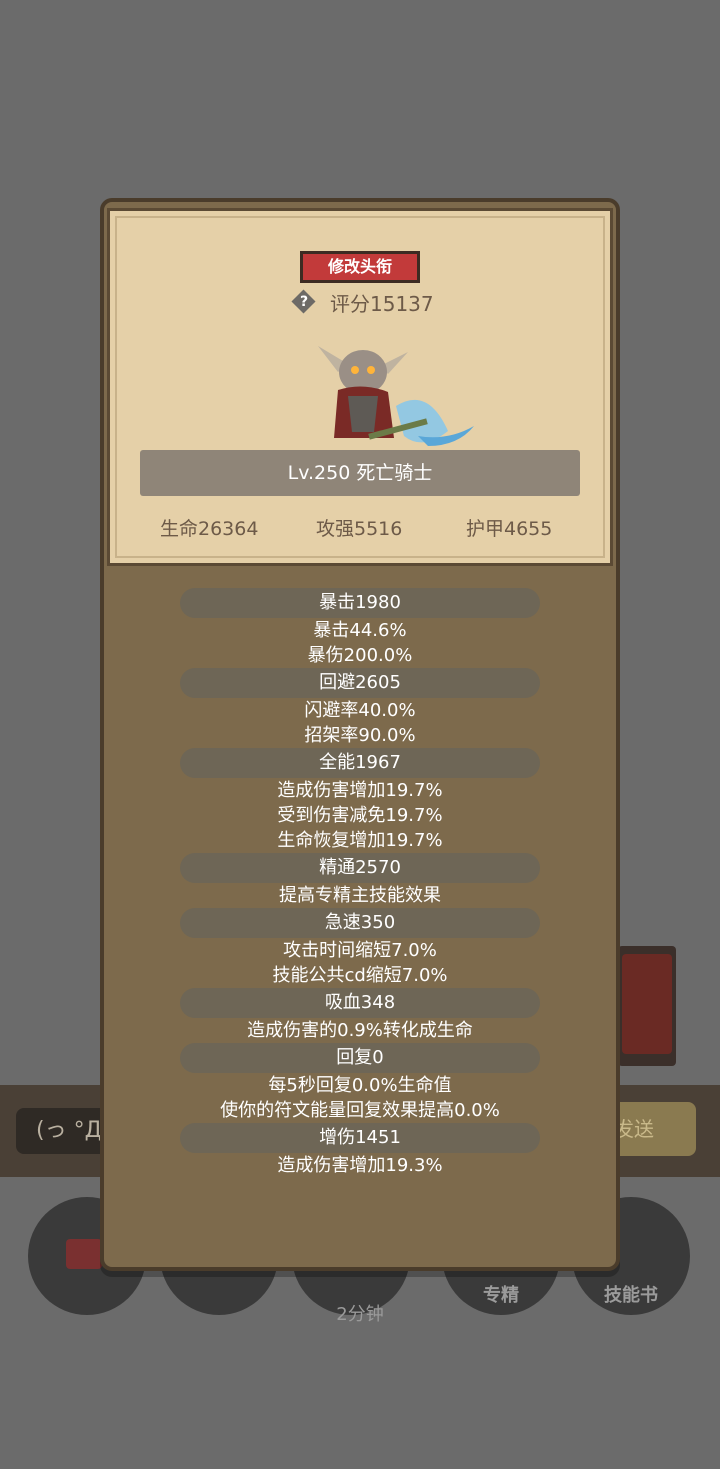  I want to click on attribute-detail: 造成伤害增加19.7%, so click(360, 790).